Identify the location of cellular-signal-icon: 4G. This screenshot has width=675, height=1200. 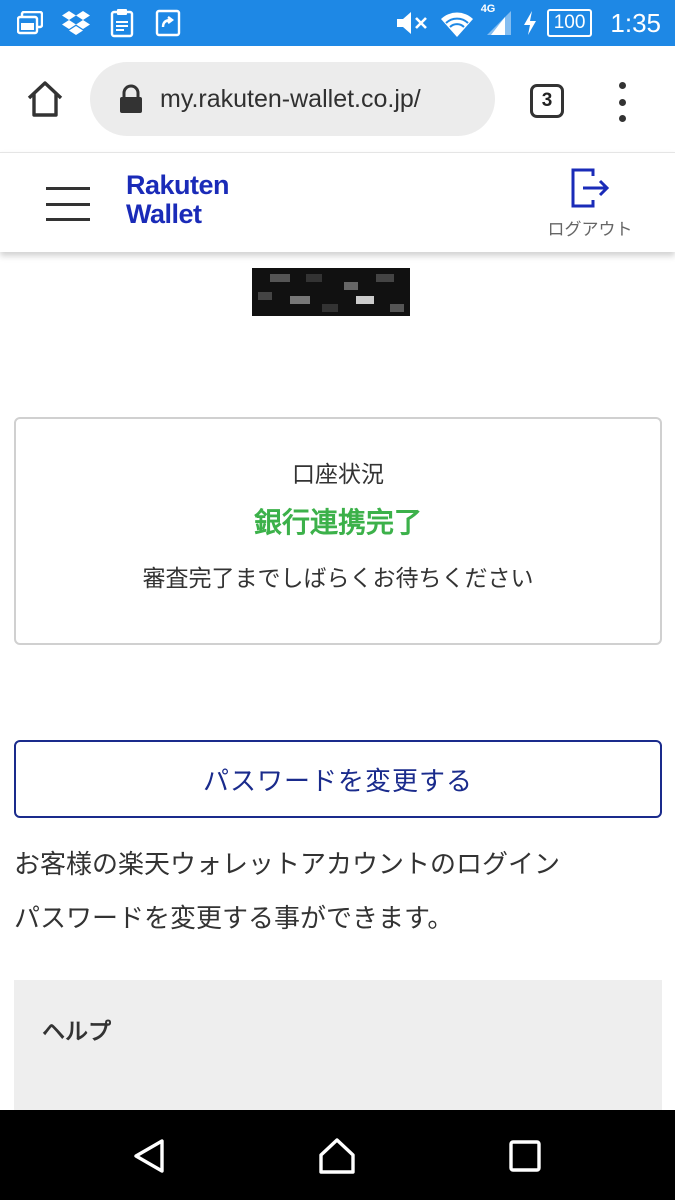
(497, 20).